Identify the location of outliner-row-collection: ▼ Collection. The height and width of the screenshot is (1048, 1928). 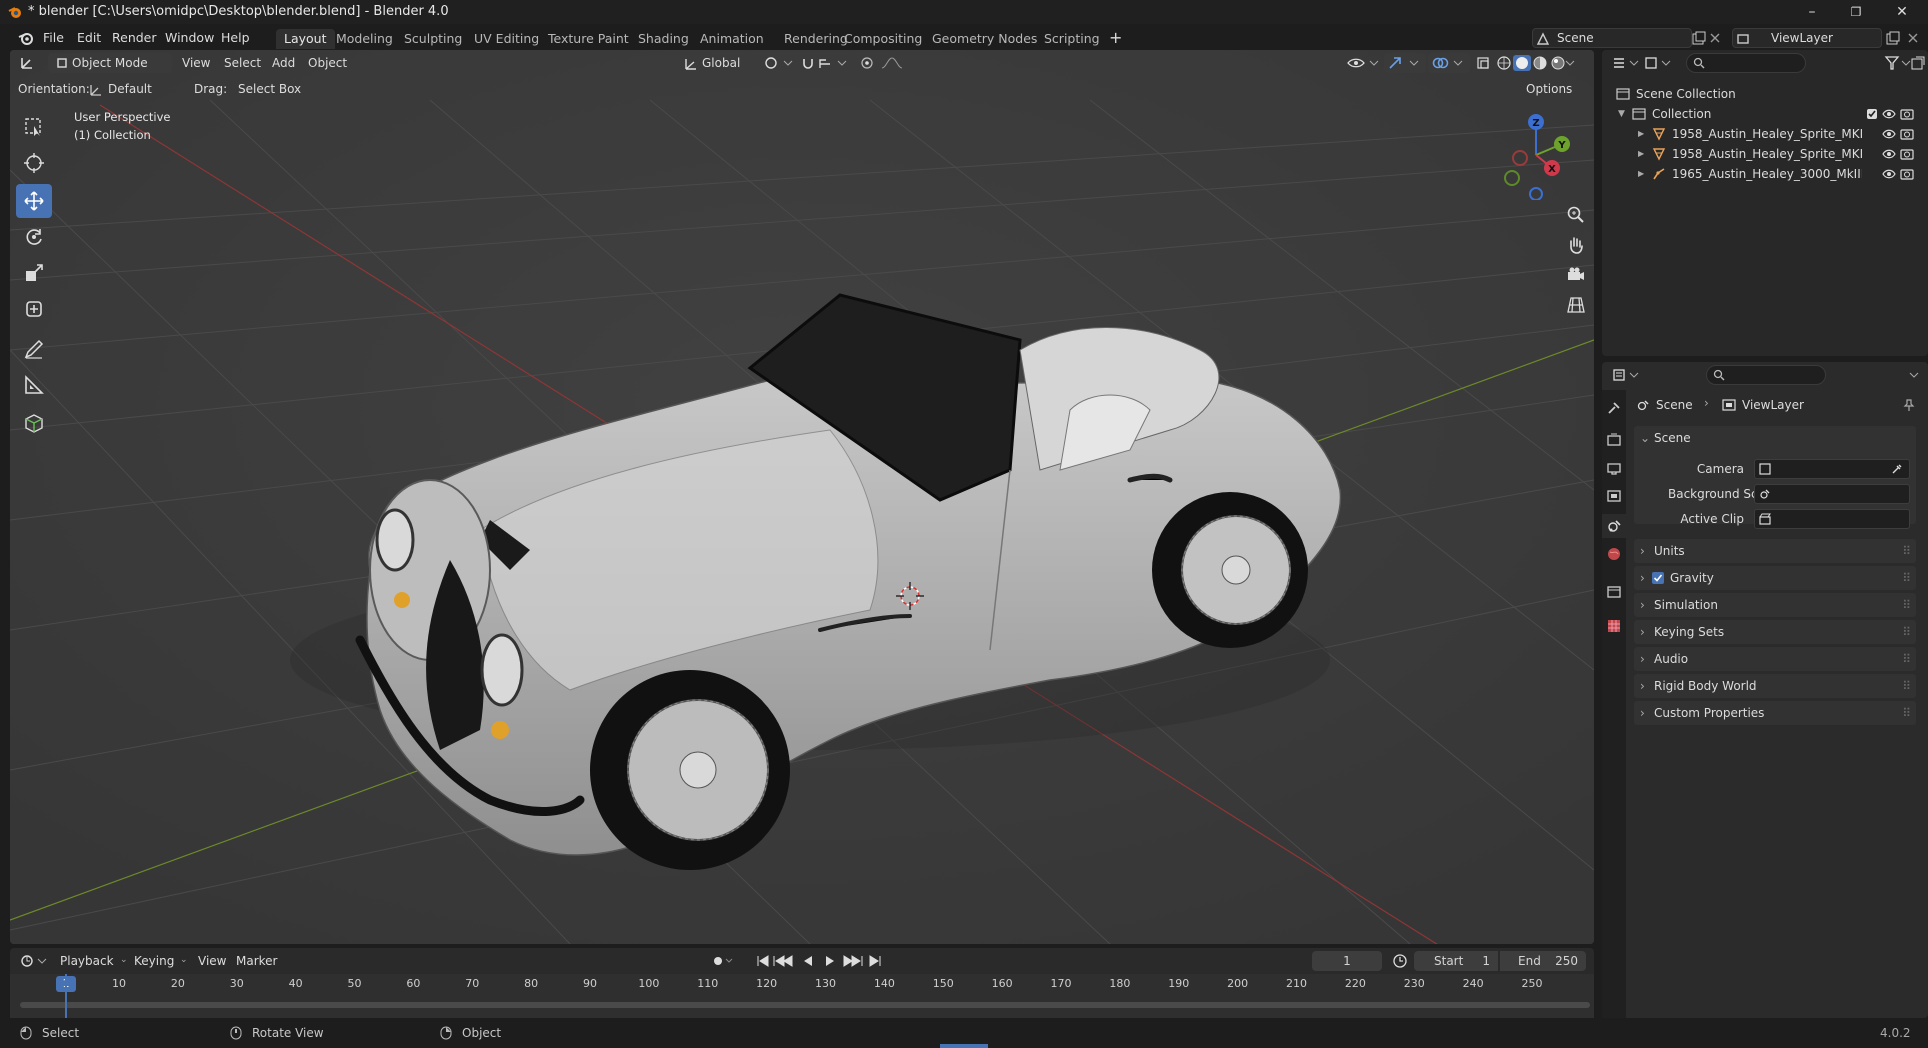
(1765, 114).